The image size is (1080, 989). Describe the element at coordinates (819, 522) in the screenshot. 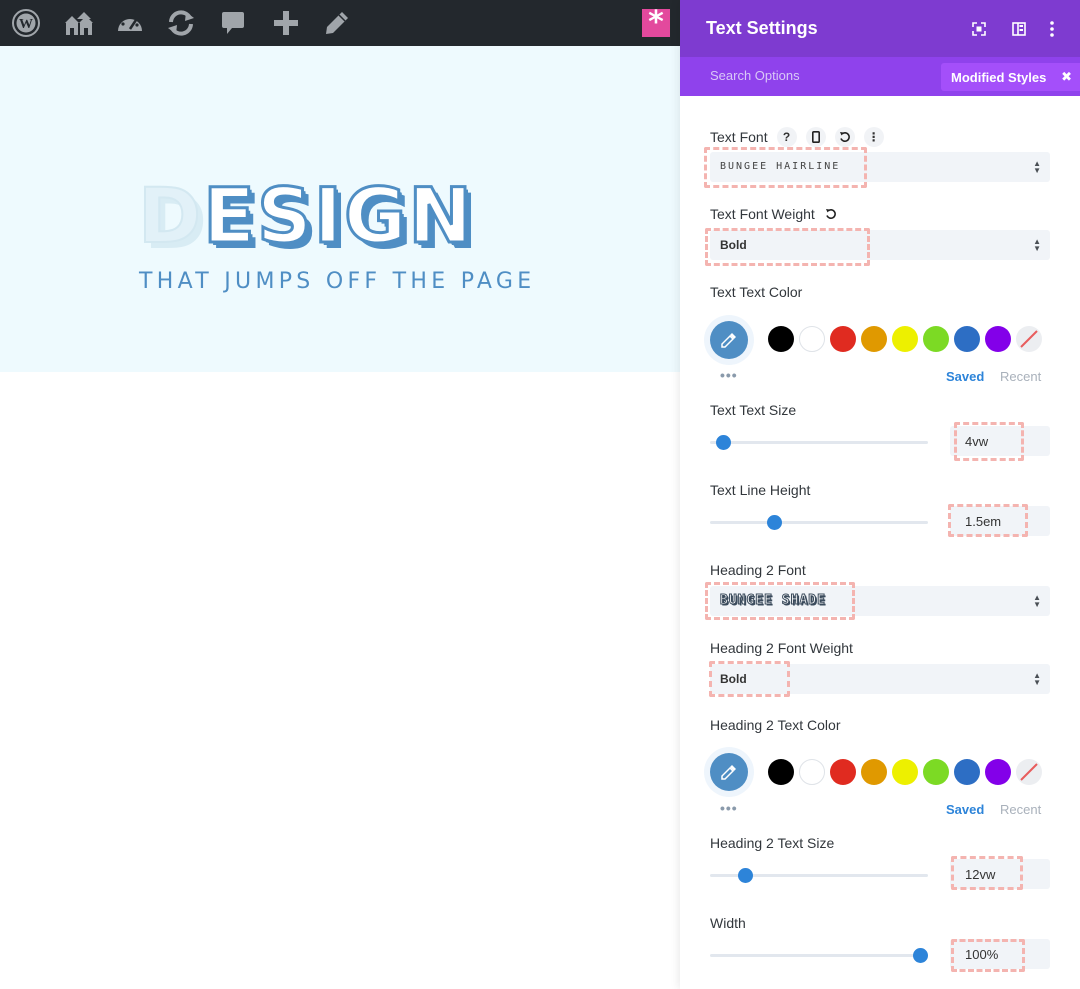

I see `line-height-slider` at that location.